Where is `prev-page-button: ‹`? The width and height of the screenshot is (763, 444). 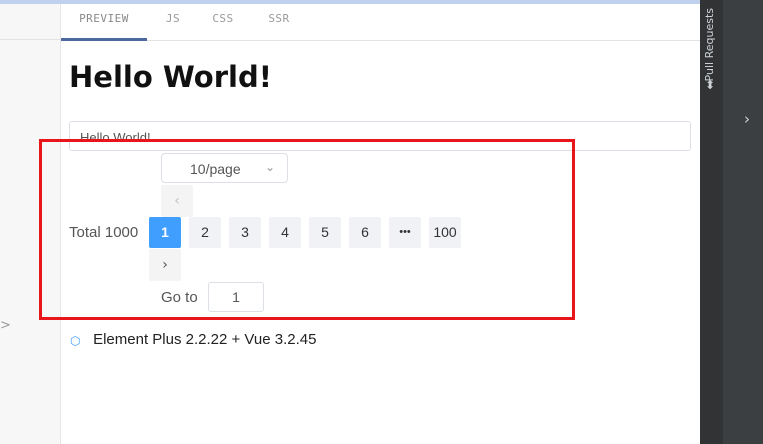
prev-page-button: ‹ is located at coordinates (177, 201).